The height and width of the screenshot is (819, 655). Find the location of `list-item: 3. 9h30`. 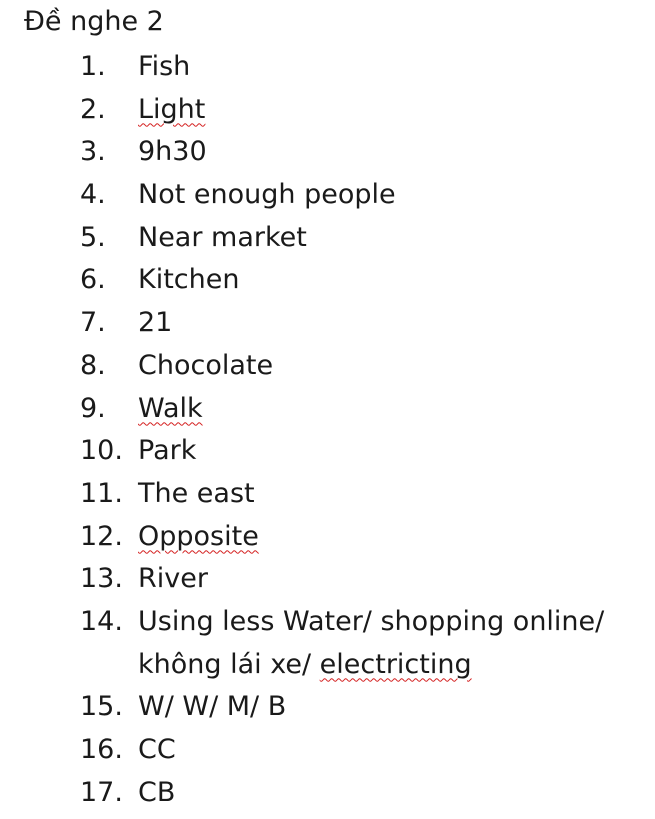

list-item: 3. 9h30 is located at coordinates (327, 154).